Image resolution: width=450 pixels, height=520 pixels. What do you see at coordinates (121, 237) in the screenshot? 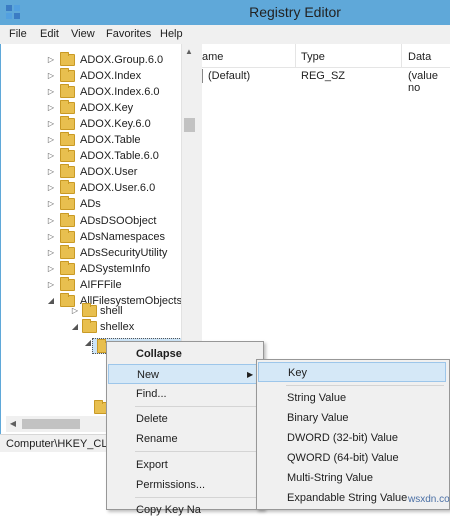
I see `tree-row: ▷ ADsNamespaces` at bounding box center [121, 237].